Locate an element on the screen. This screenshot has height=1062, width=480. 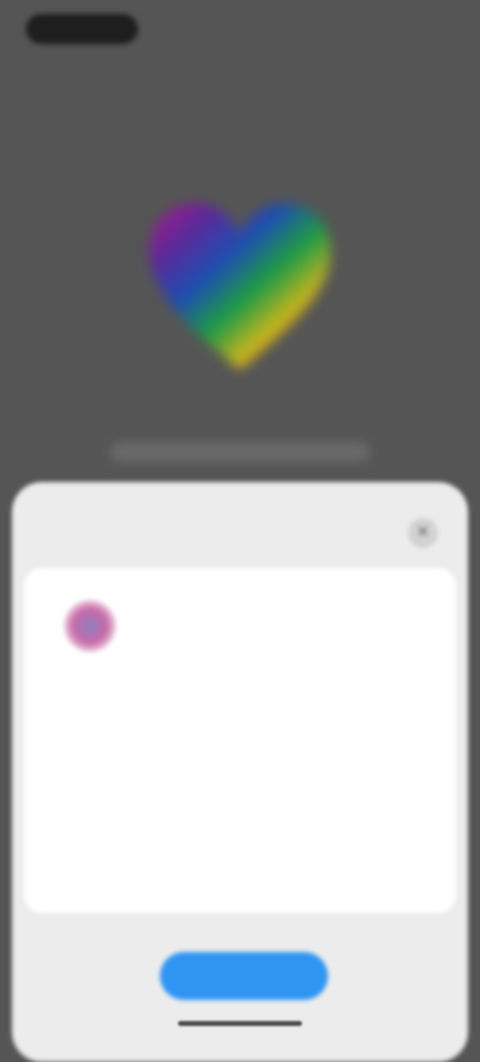
app-logo-icon is located at coordinates (90, 626).